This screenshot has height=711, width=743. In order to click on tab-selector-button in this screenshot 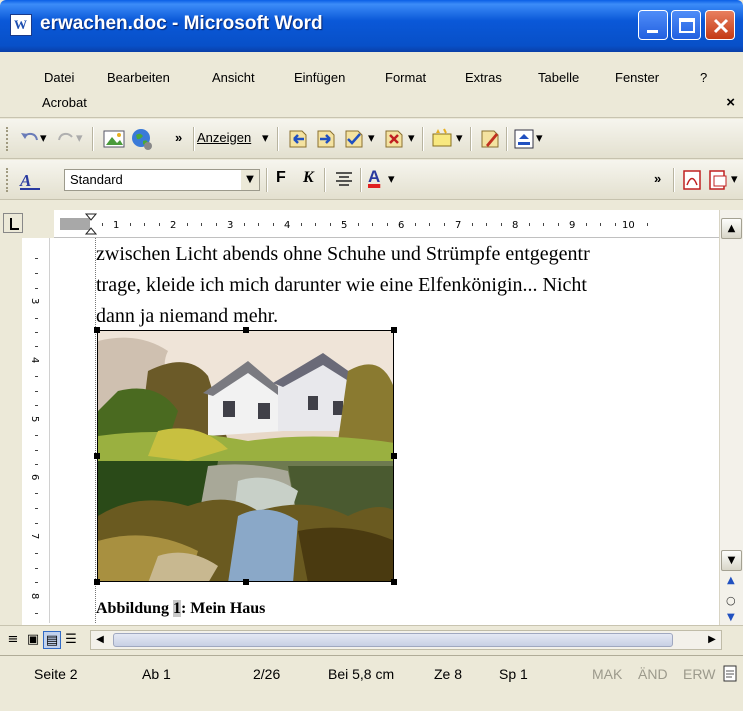, I will do `click(13, 223)`.